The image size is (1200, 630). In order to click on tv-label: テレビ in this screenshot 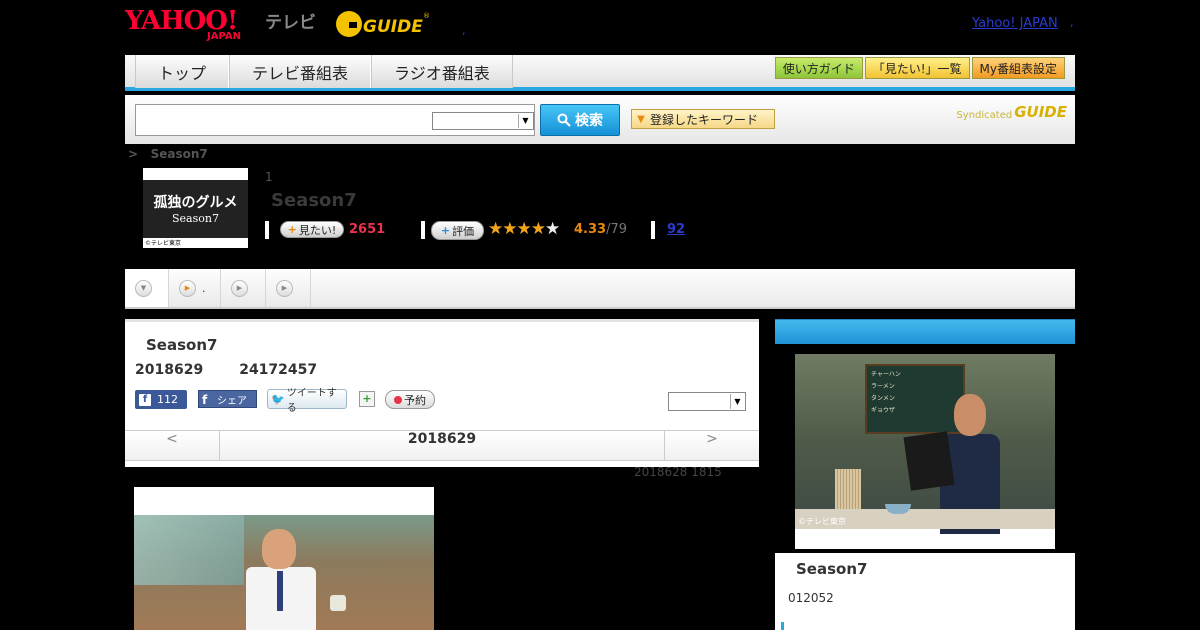, I will do `click(290, 20)`.